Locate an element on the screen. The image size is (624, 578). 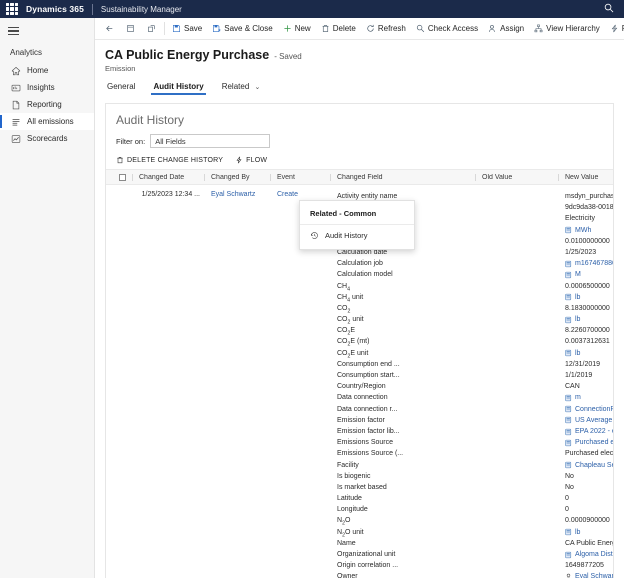
save-button: Save is located at coordinates (187, 29).